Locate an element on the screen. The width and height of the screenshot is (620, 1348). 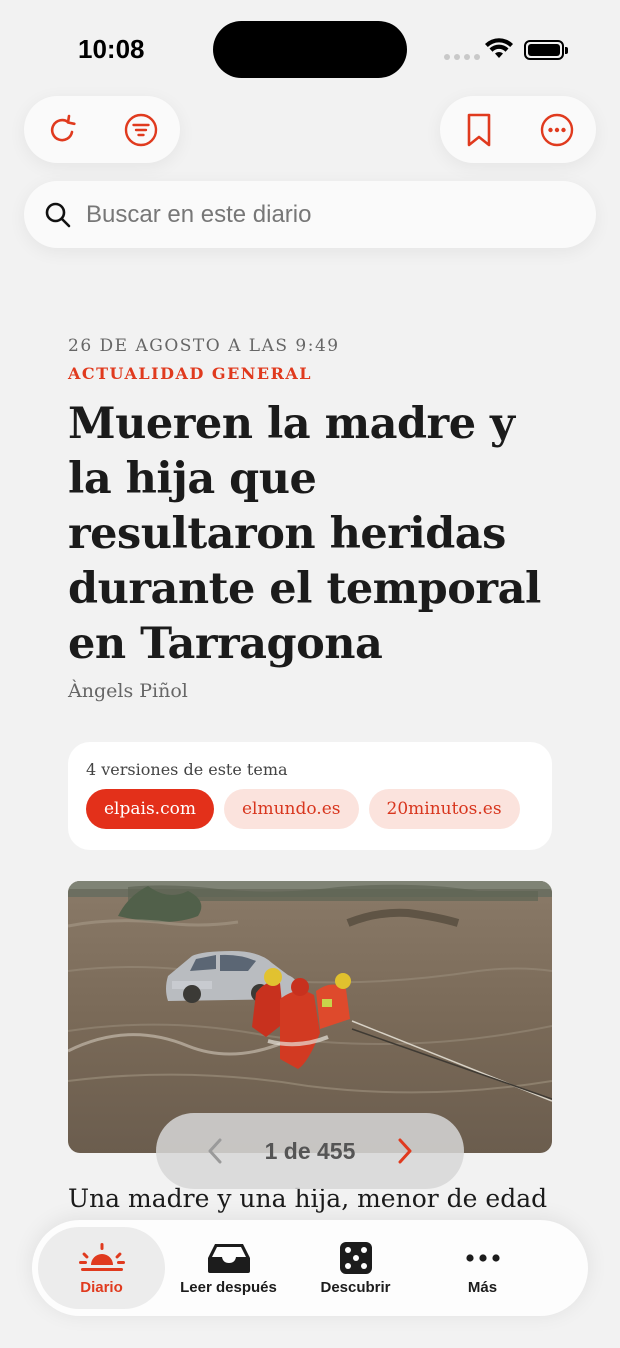
article-author: Àngels Piñol is located at coordinates (128, 691).